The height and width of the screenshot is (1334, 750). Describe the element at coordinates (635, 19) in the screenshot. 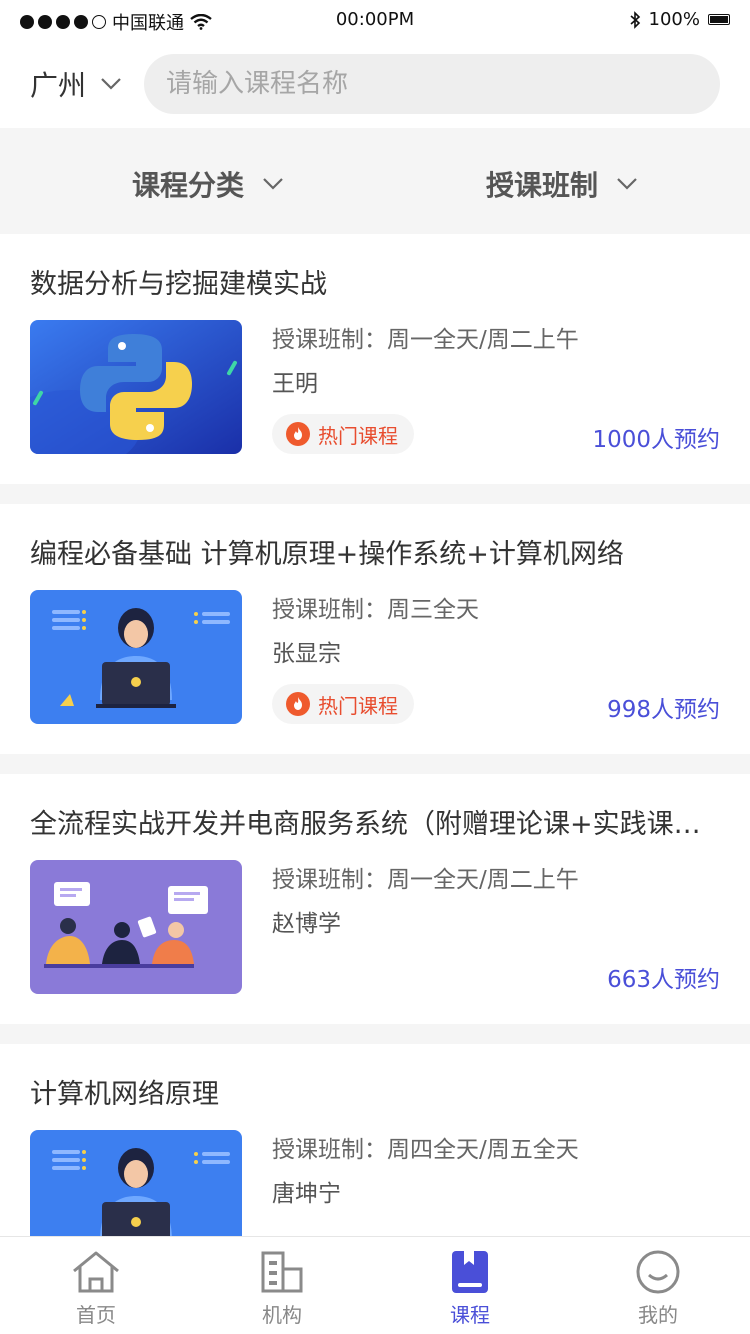

I see `bluetooth-icon` at that location.